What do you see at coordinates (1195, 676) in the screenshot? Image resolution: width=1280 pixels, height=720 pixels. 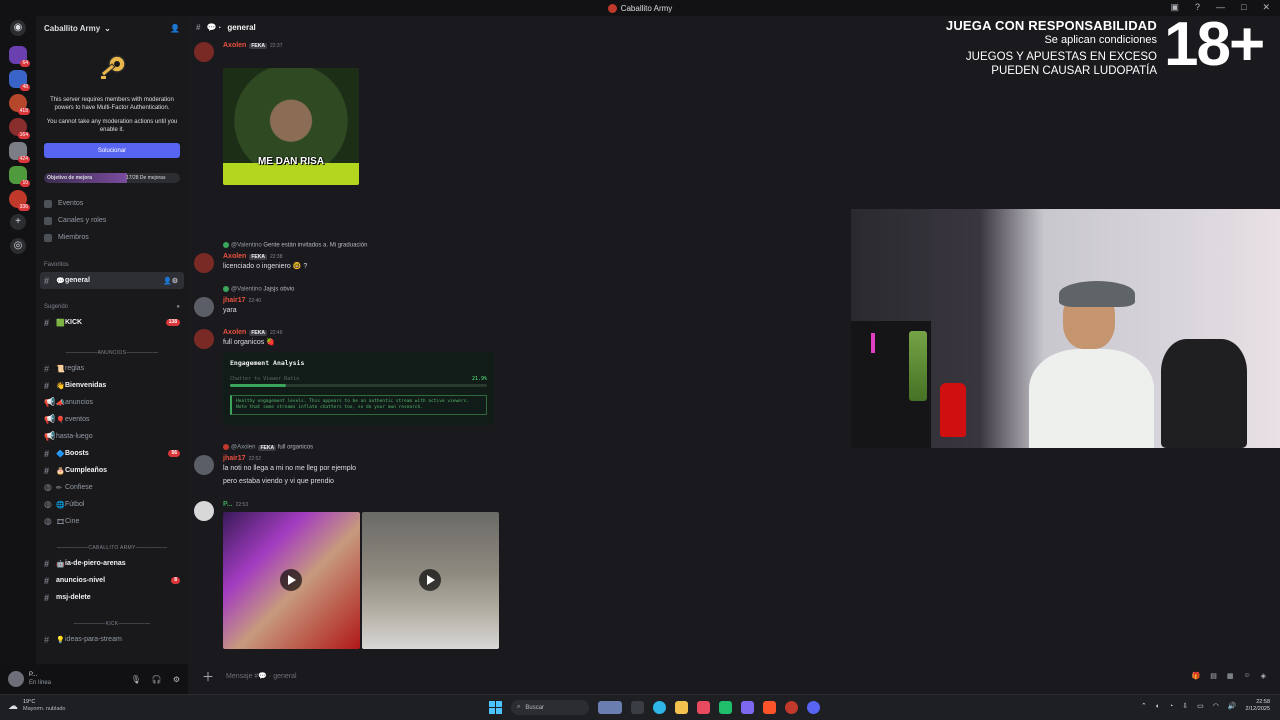 I see `gift-icon: 🎁` at bounding box center [1195, 676].